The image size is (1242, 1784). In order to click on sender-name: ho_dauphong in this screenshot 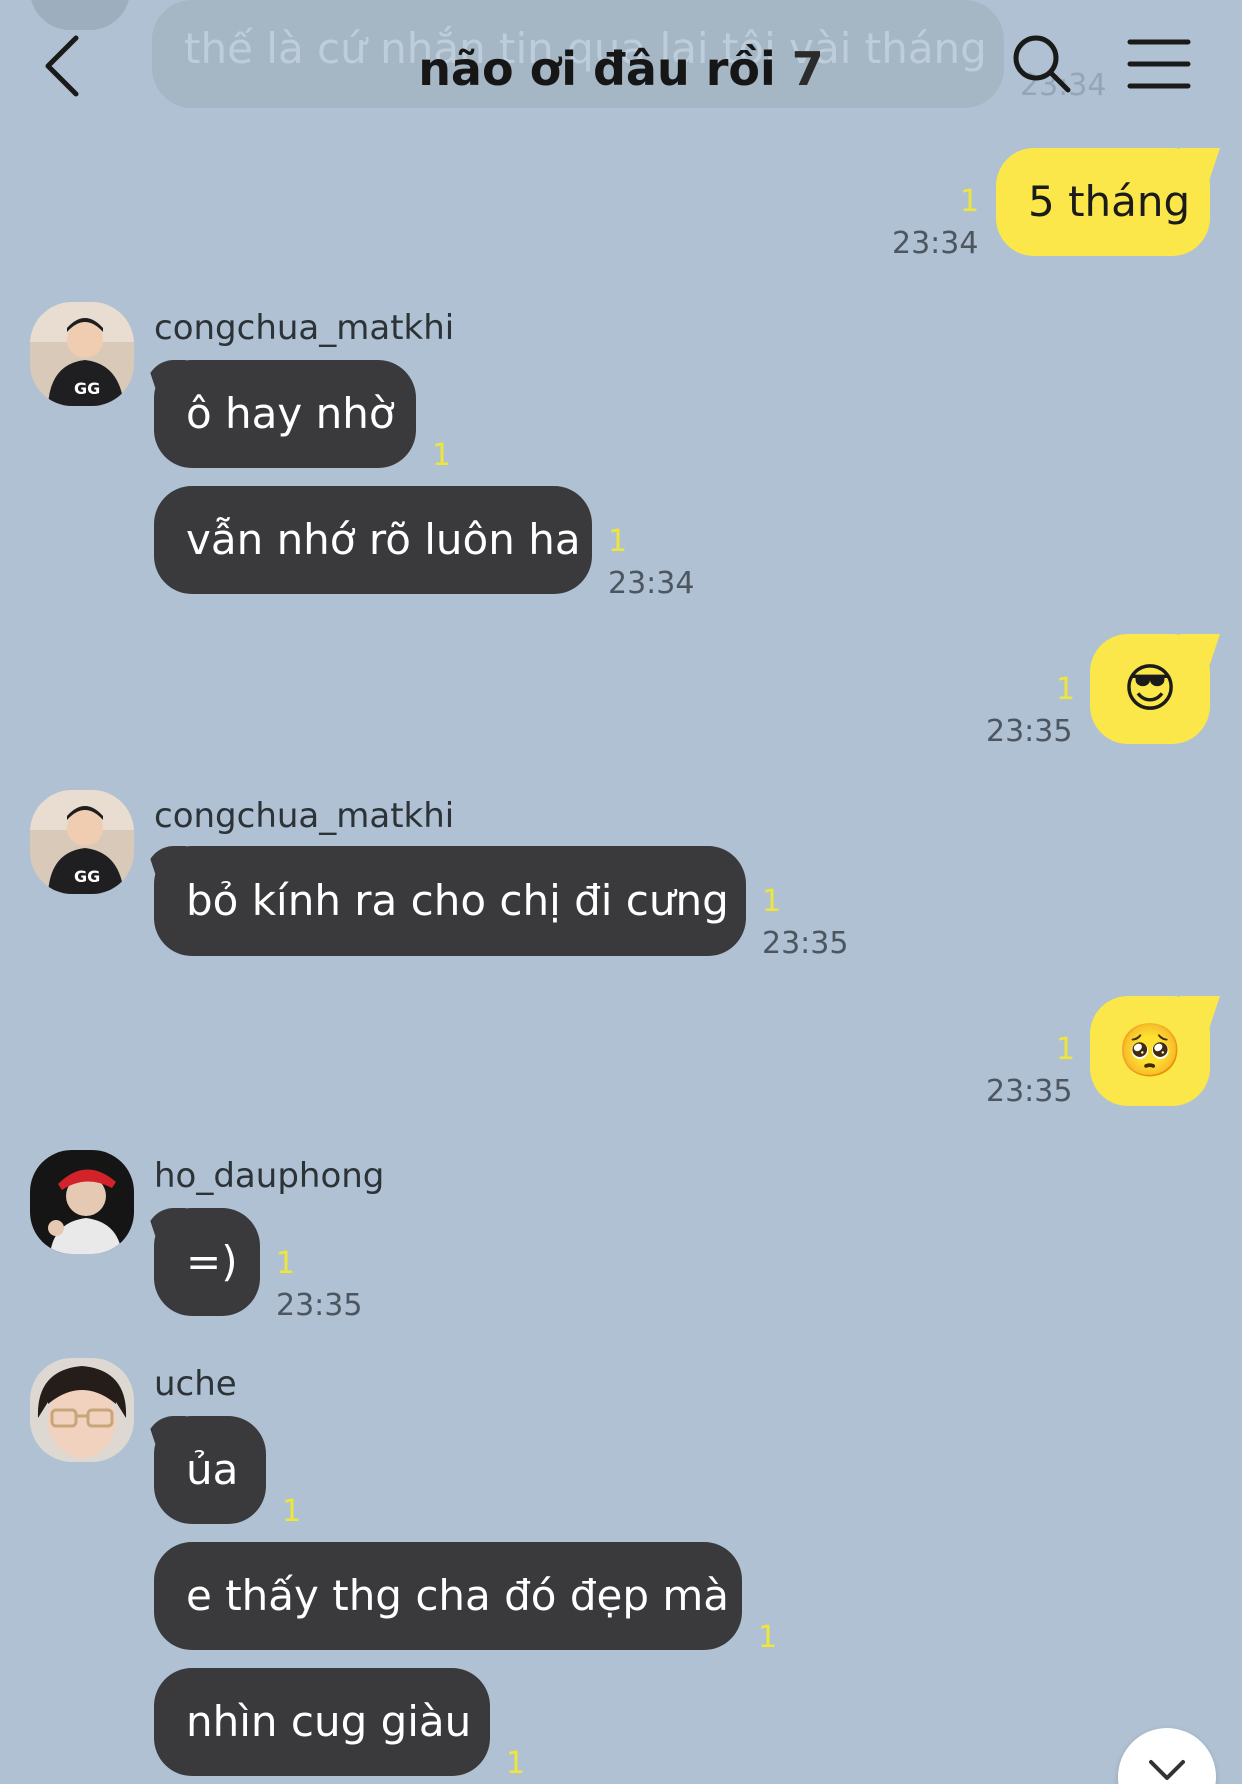, I will do `click(269, 1176)`.